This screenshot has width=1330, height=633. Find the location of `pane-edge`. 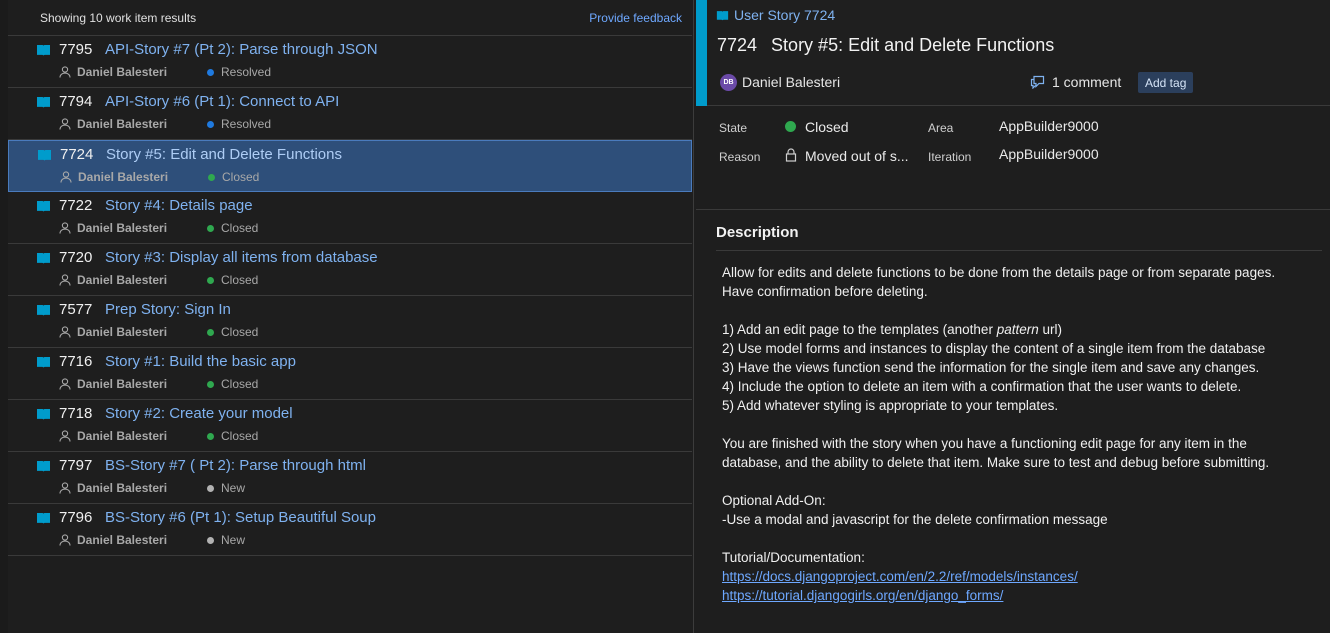

pane-edge is located at coordinates (4, 316).